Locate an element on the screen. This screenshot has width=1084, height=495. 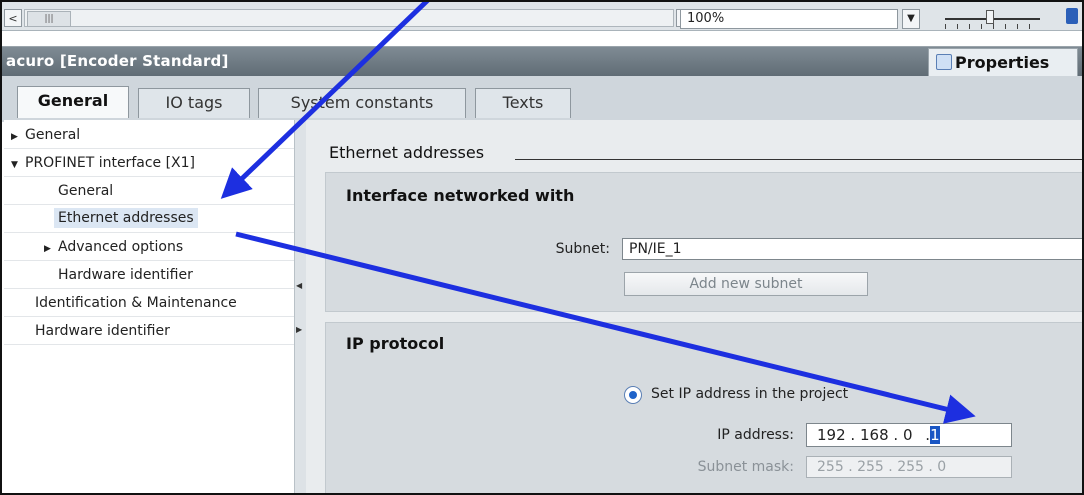
tree-item-profinet-general: General is located at coordinates (85, 191).